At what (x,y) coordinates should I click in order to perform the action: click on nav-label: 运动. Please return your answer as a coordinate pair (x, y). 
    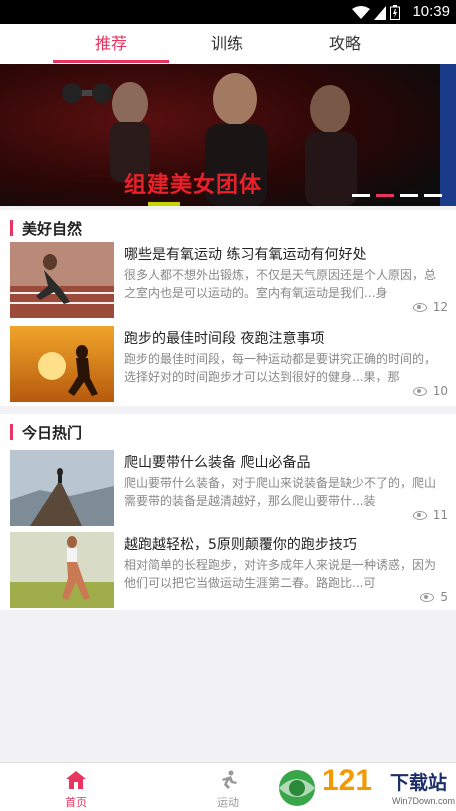
    Looking at the image, I should click on (228, 802).